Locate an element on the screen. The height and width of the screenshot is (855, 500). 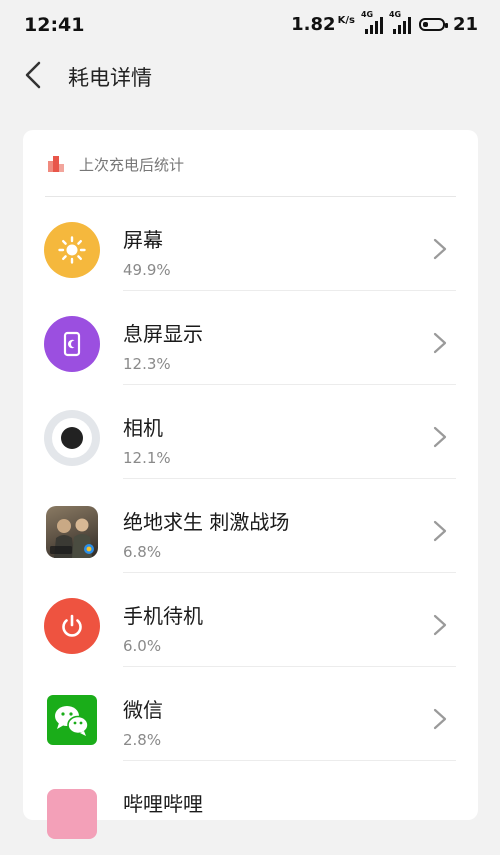
chevron-left-icon is located at coordinates (33, 75).